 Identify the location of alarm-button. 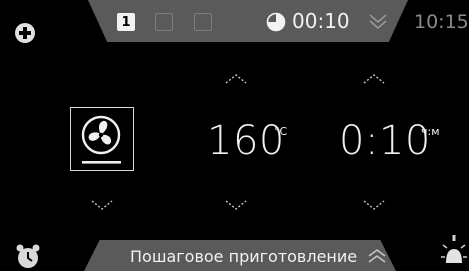
(28, 257).